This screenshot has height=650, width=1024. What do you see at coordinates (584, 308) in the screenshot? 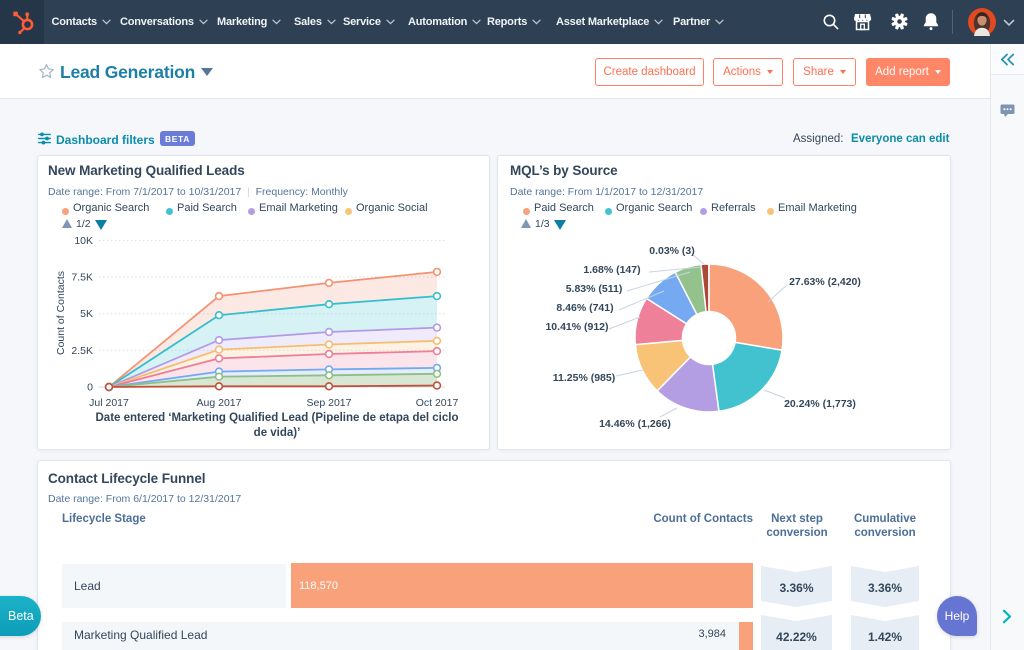
I see `svg-text: 8.46% (741)` at bounding box center [584, 308].